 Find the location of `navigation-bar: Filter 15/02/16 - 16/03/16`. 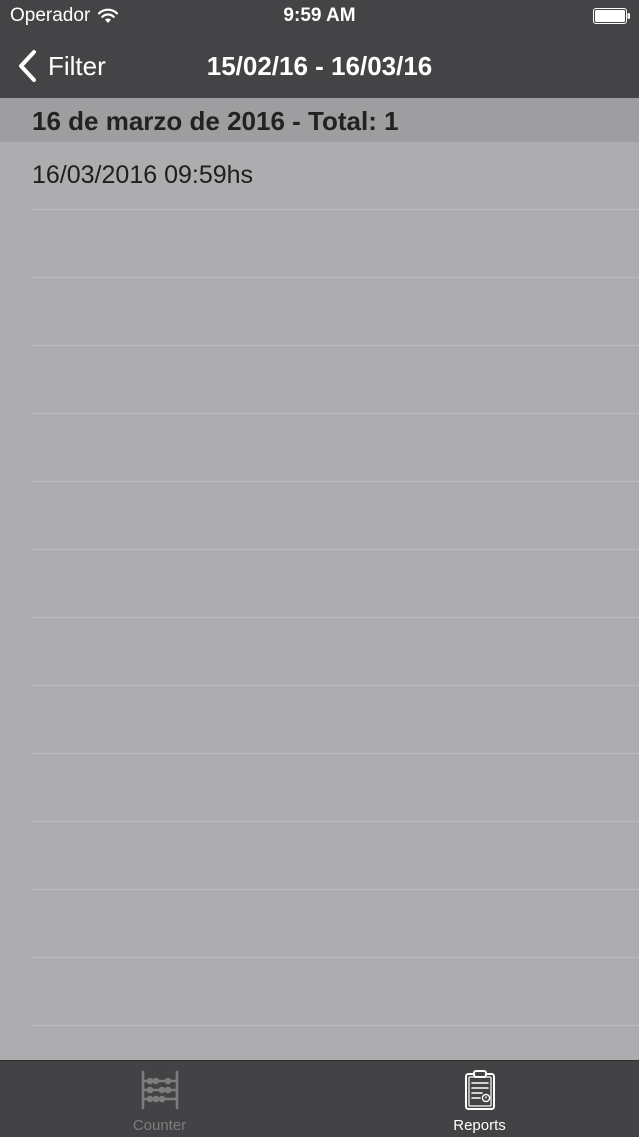

navigation-bar: Filter 15/02/16 - 16/03/16 is located at coordinates (319, 65).